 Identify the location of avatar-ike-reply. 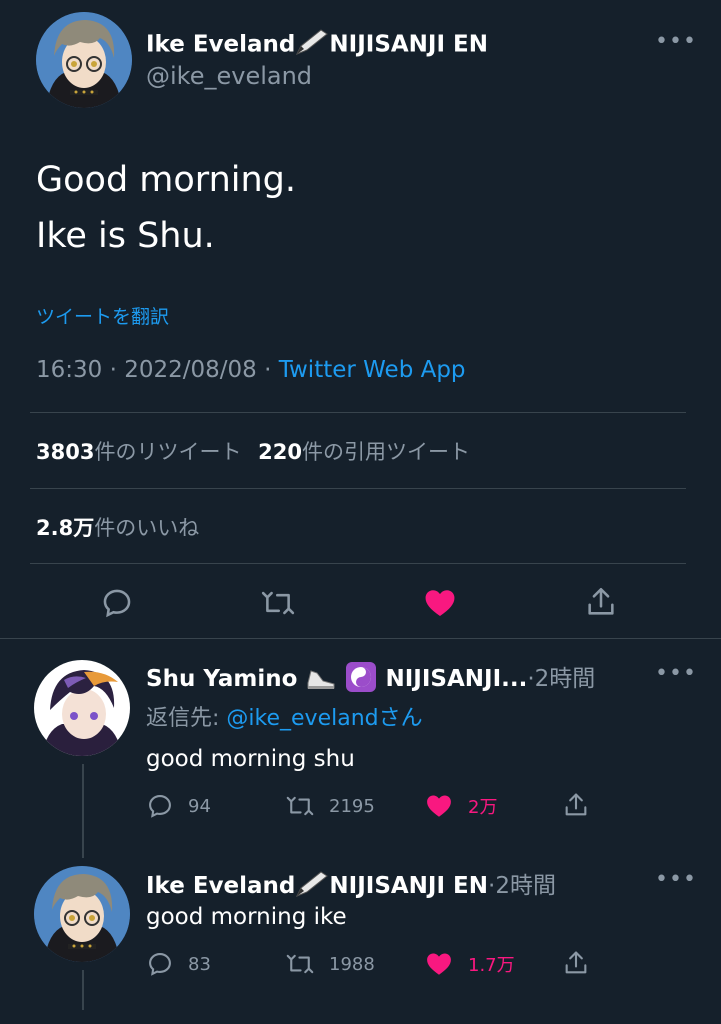
(82, 914).